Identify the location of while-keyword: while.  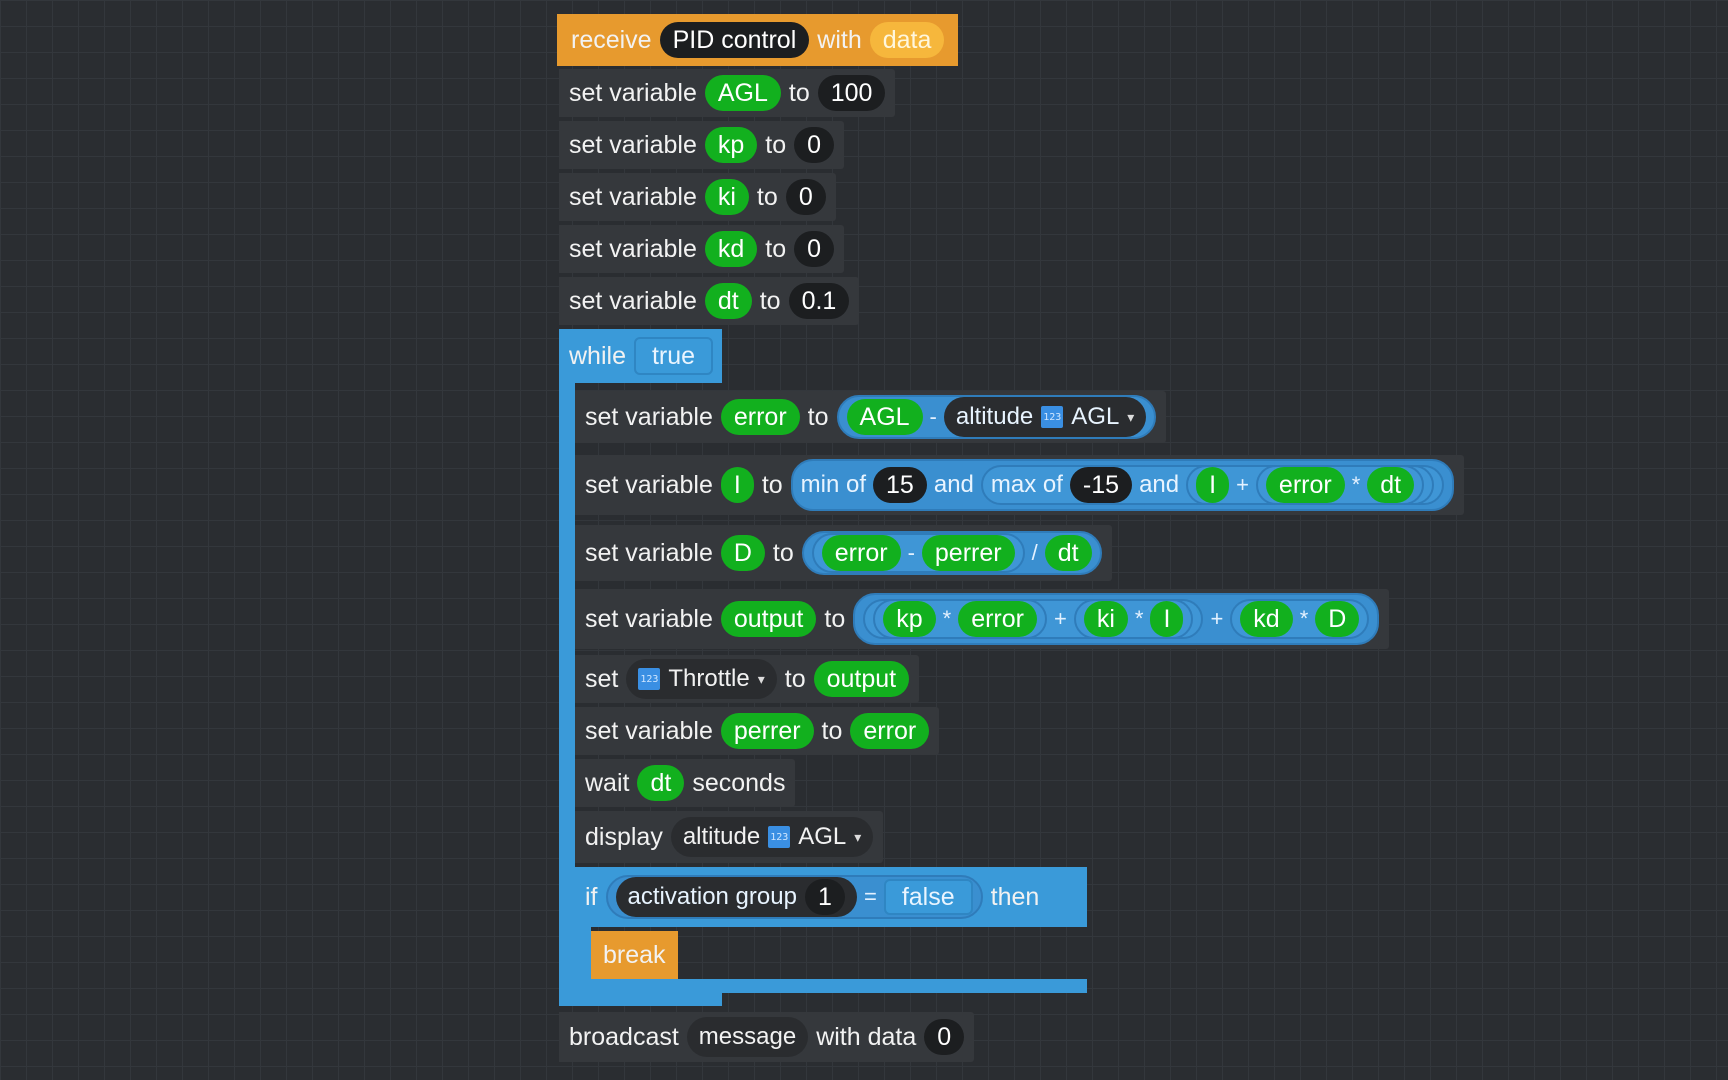
(597, 355).